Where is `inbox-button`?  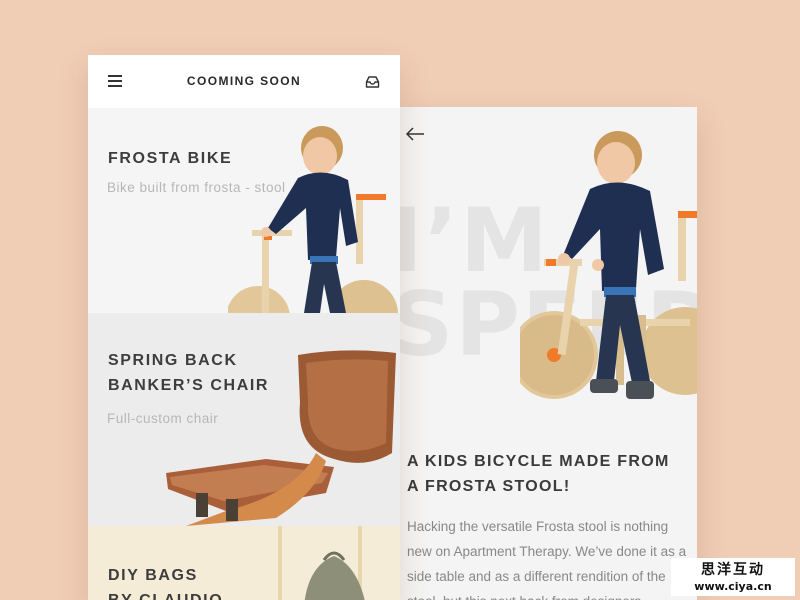
inbox-button is located at coordinates (372, 81).